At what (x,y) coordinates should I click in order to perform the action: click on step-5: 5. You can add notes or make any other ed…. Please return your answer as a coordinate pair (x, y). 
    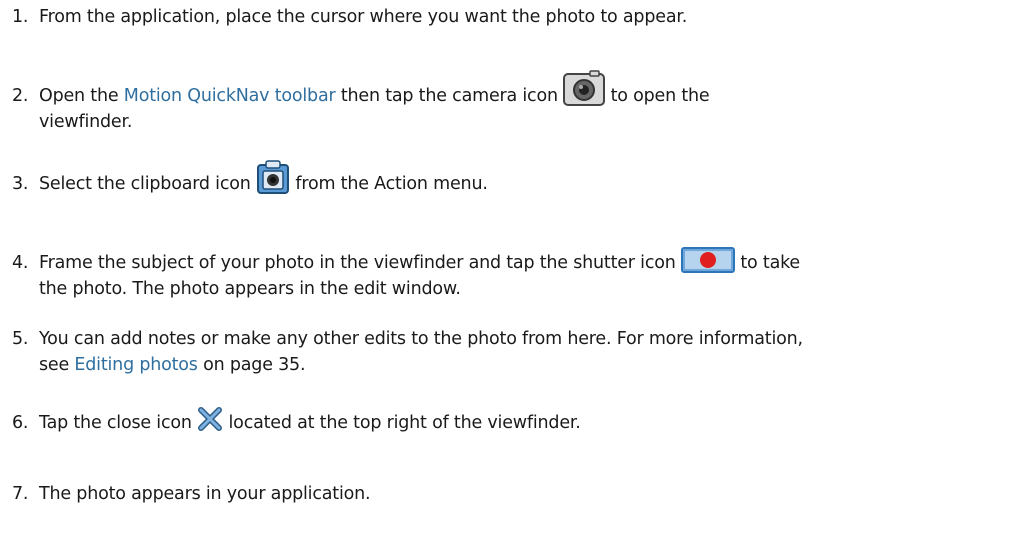
    Looking at the image, I should click on (512, 352).